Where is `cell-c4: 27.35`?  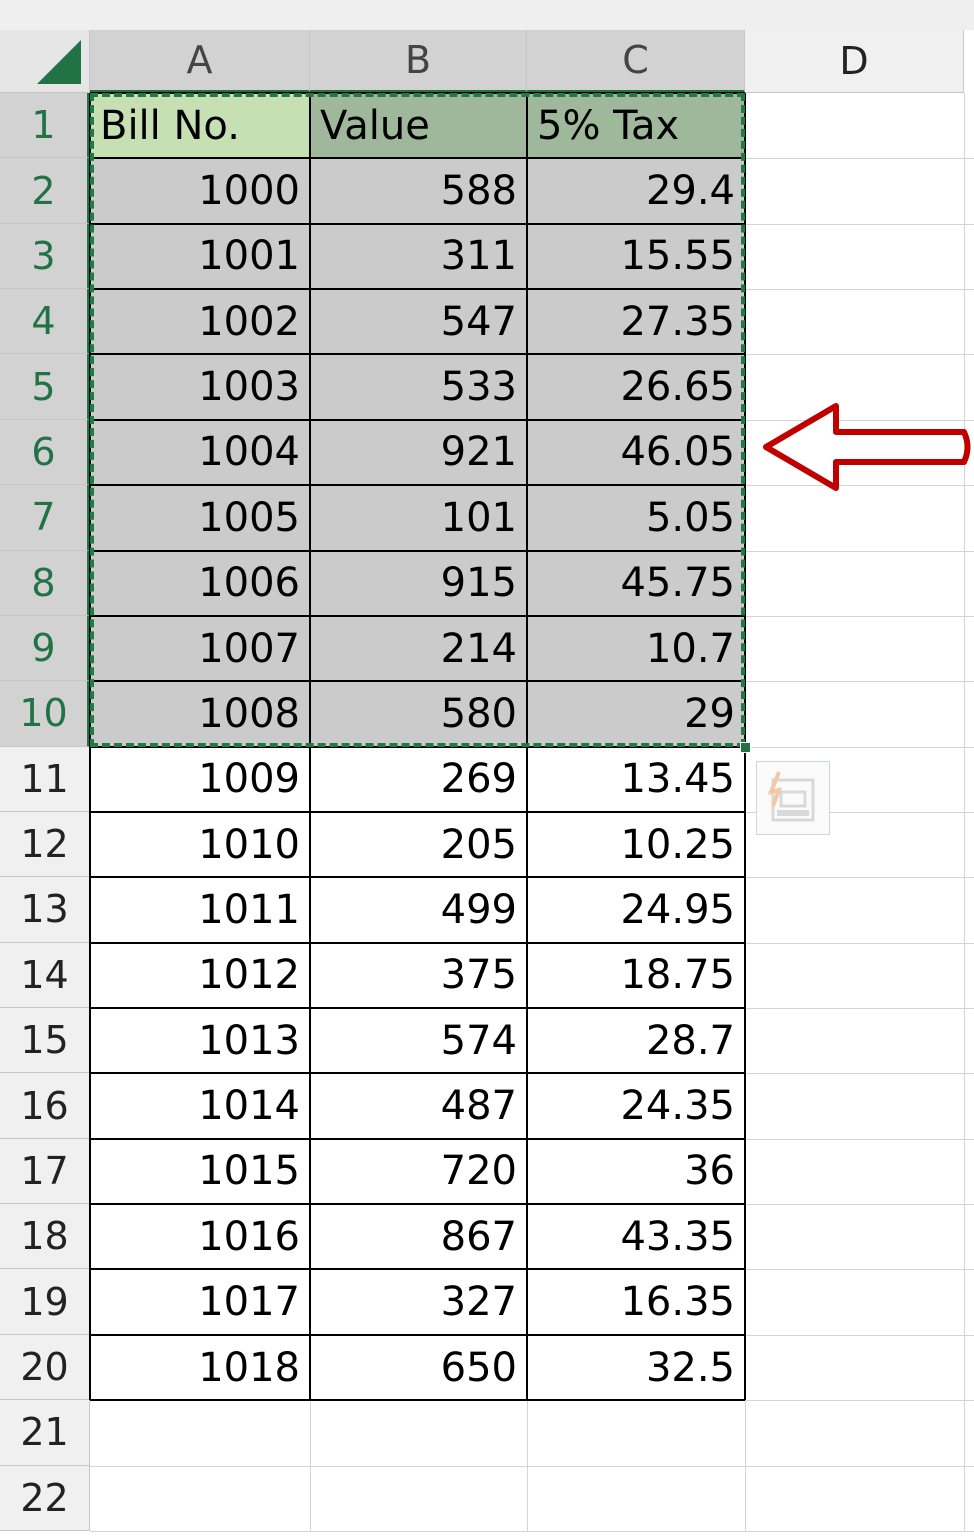
cell-c4: 27.35 is located at coordinates (636, 322).